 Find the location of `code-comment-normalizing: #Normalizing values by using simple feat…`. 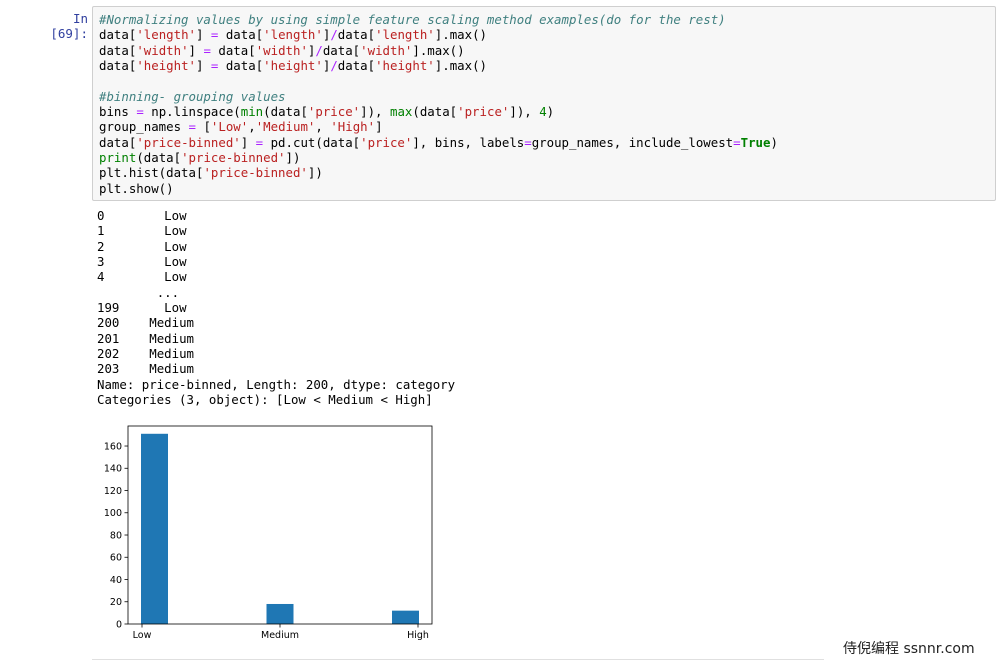

code-comment-normalizing: #Normalizing values by using simple feat… is located at coordinates (412, 19).